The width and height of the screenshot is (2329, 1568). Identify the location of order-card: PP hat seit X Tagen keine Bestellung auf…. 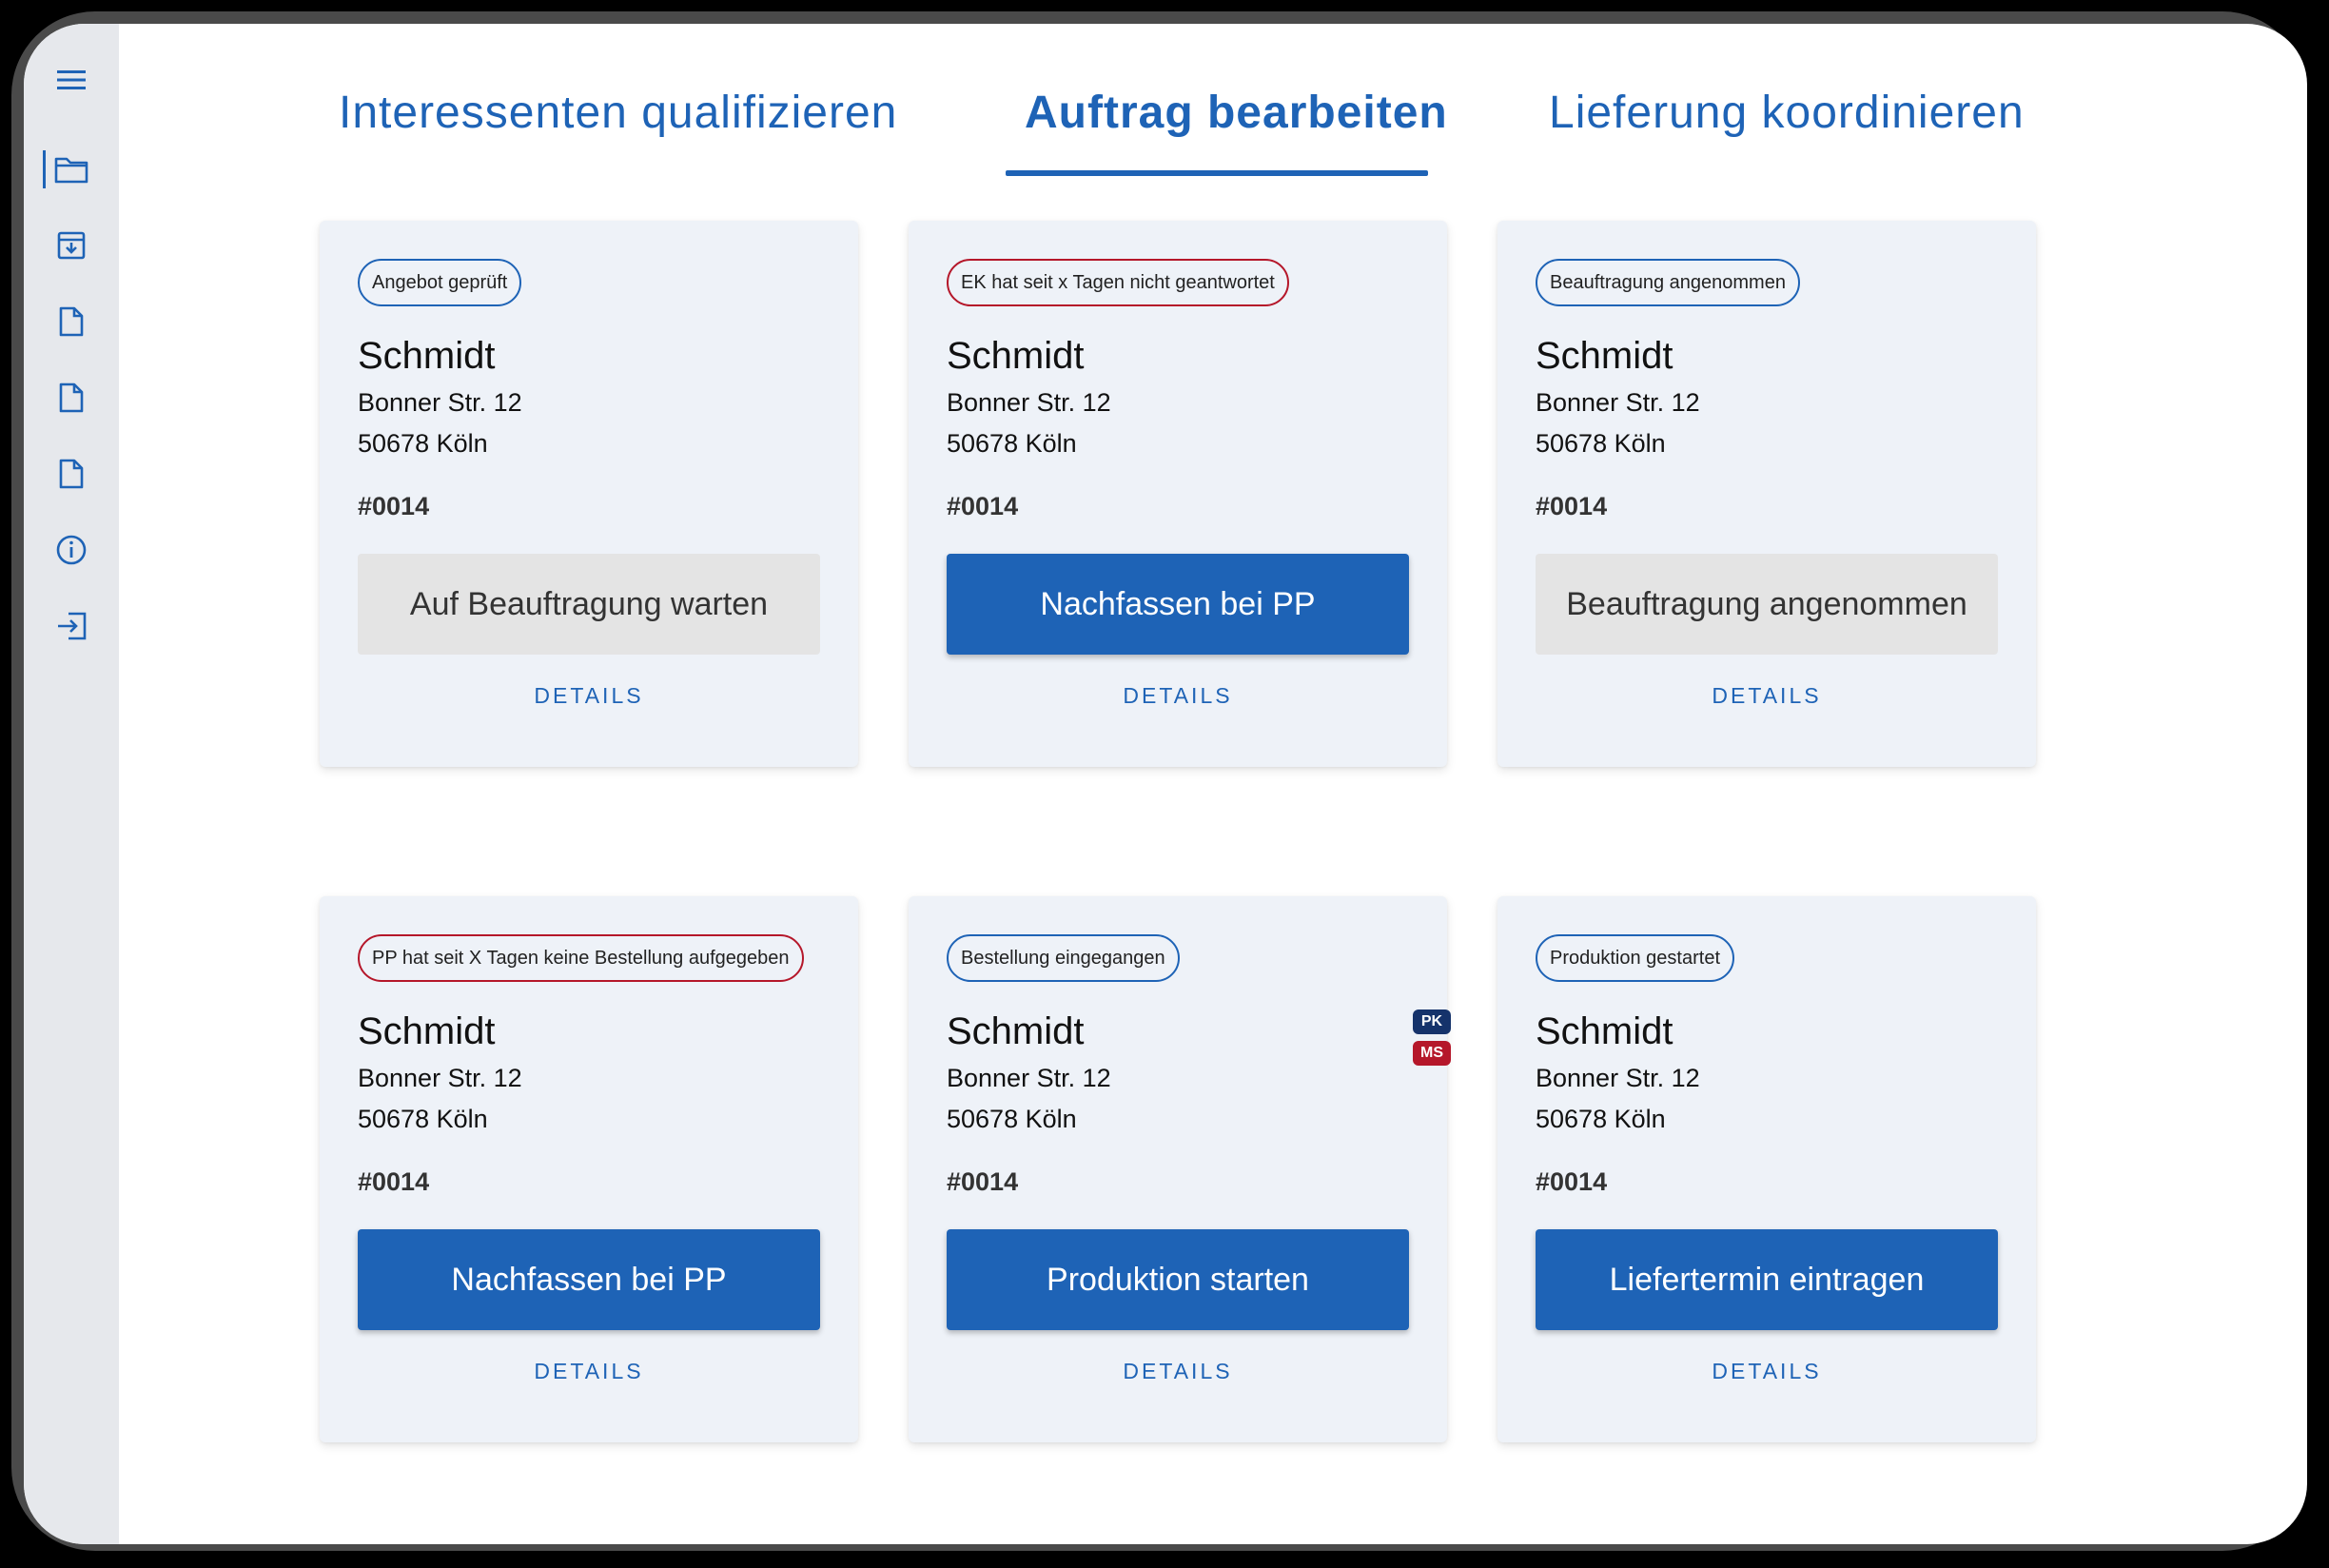
(589, 1169).